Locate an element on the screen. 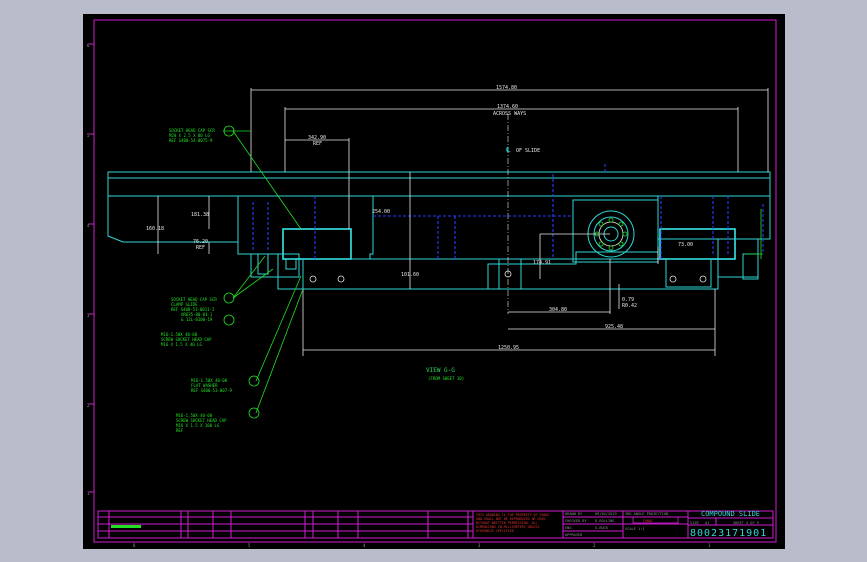 This screenshot has height=562, width=867. right-clamp-block is located at coordinates (697, 244).